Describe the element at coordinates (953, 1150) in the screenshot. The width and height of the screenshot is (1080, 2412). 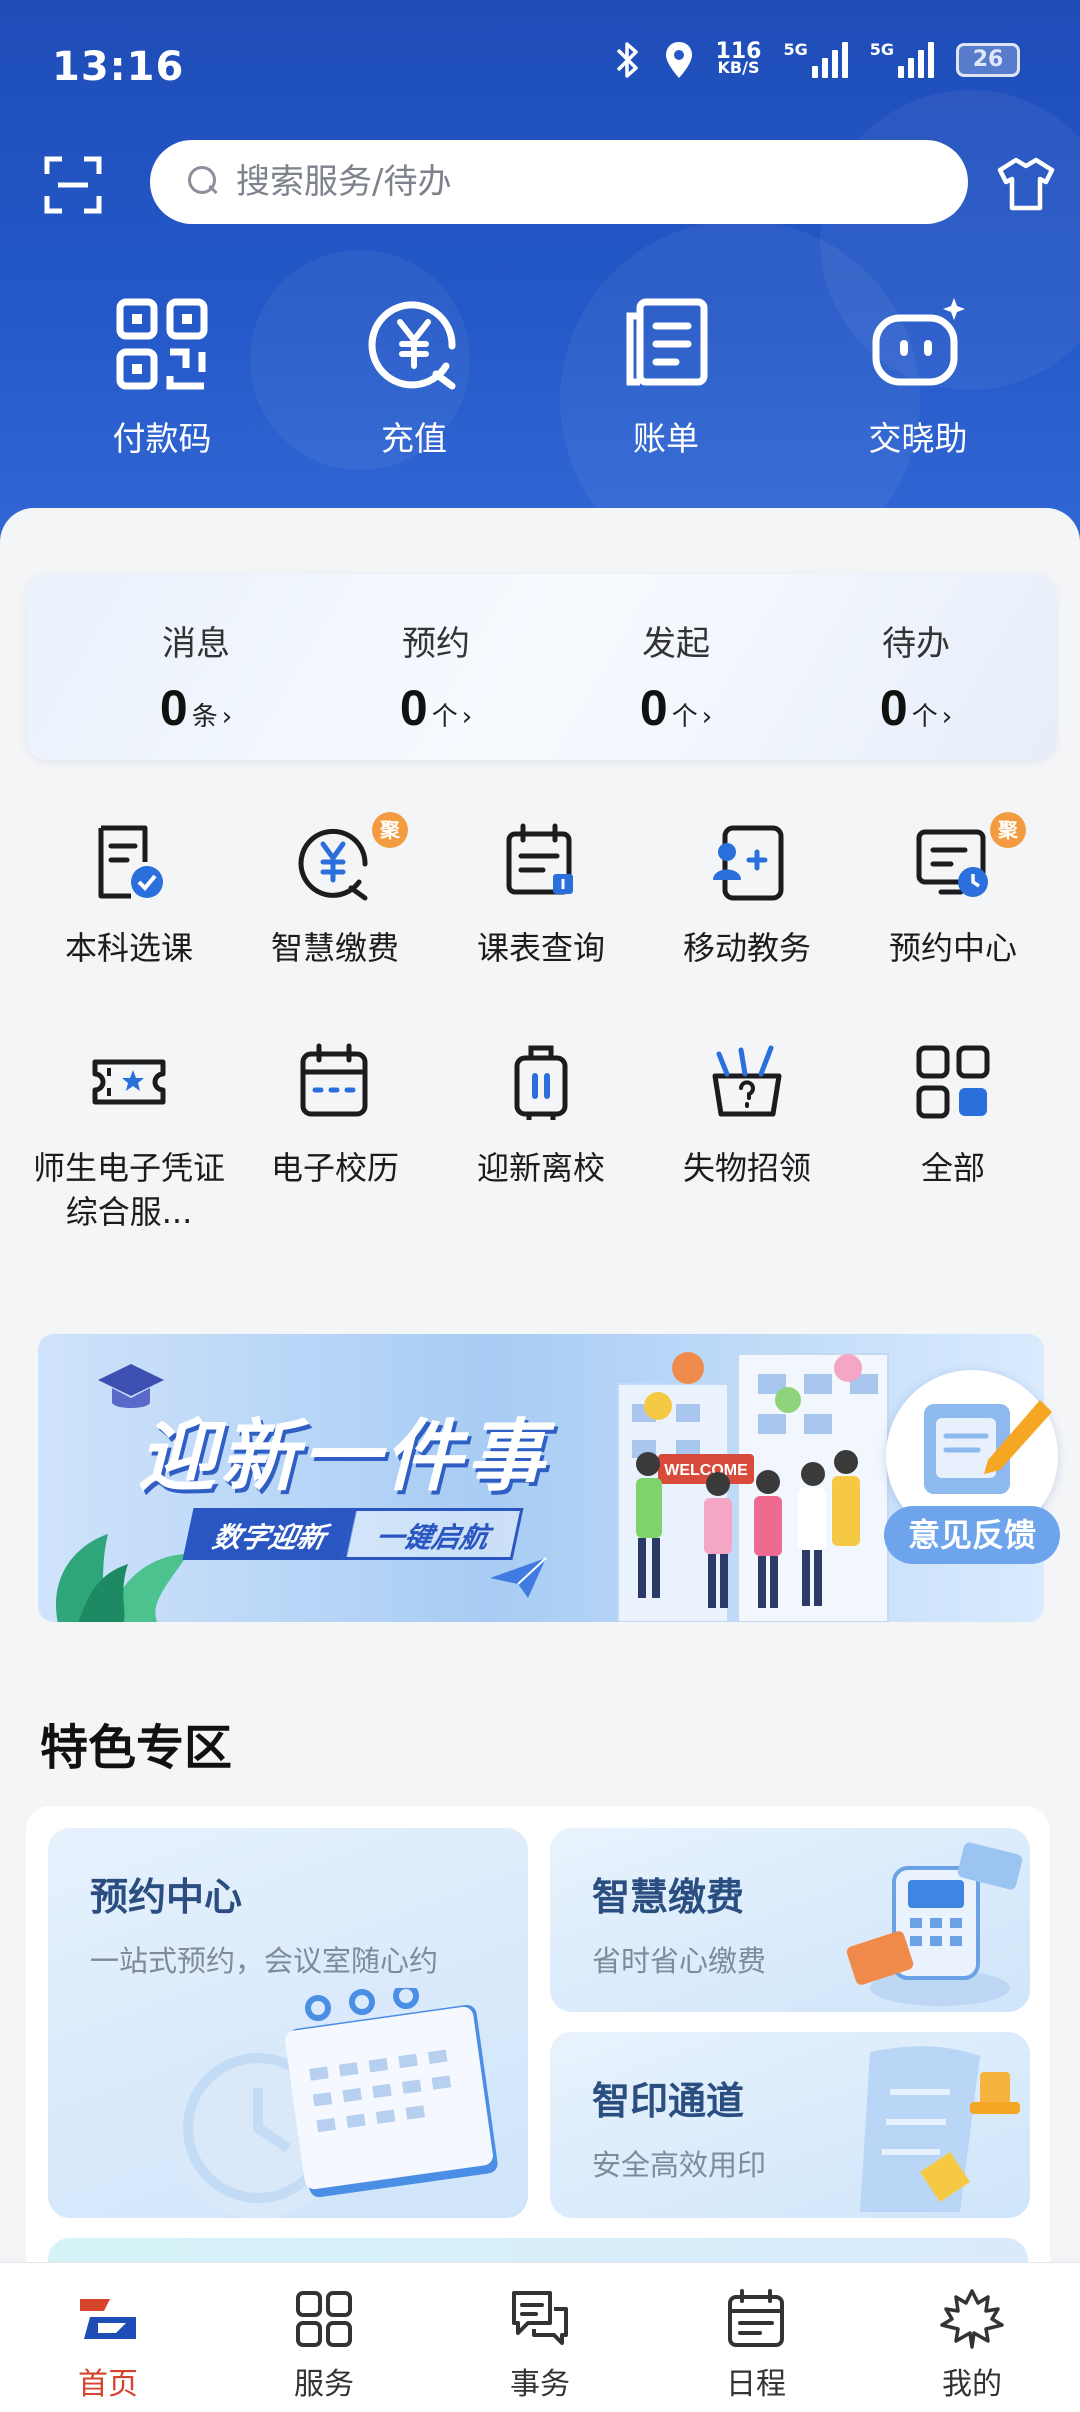
I see `service-all: 全部` at that location.